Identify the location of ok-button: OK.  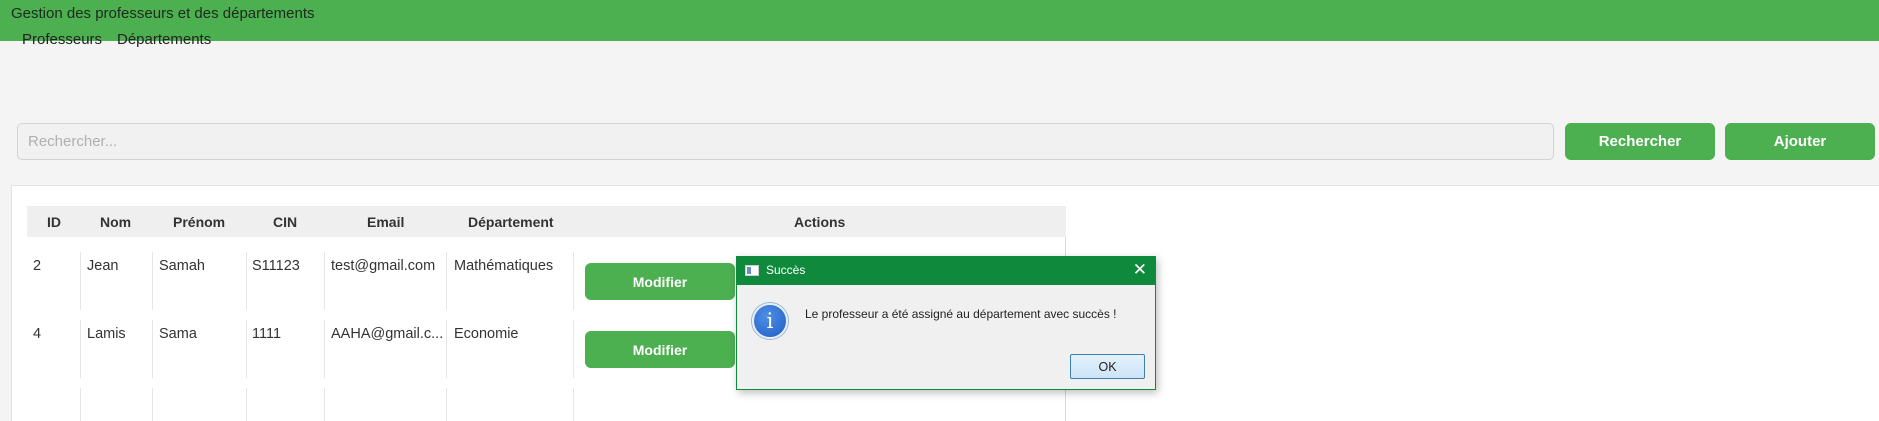
(1107, 366).